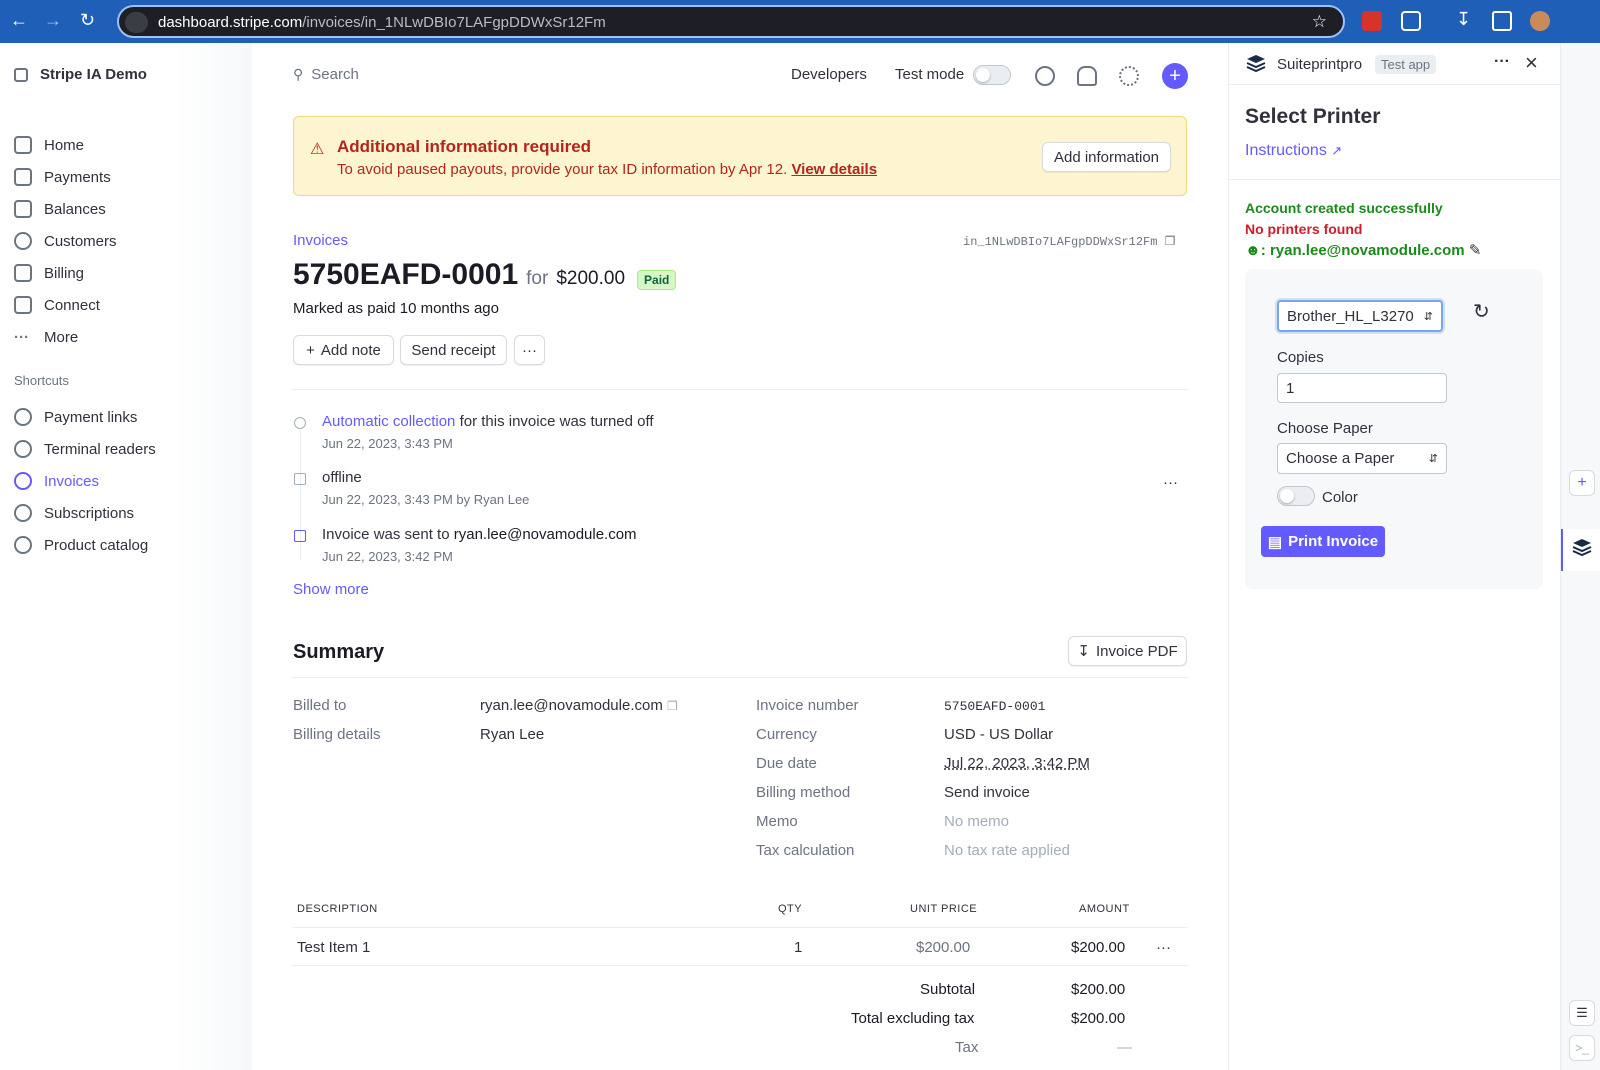 Image resolution: width=1600 pixels, height=1070 pixels. I want to click on instructions-link: Instructions ↗, so click(1293, 151).